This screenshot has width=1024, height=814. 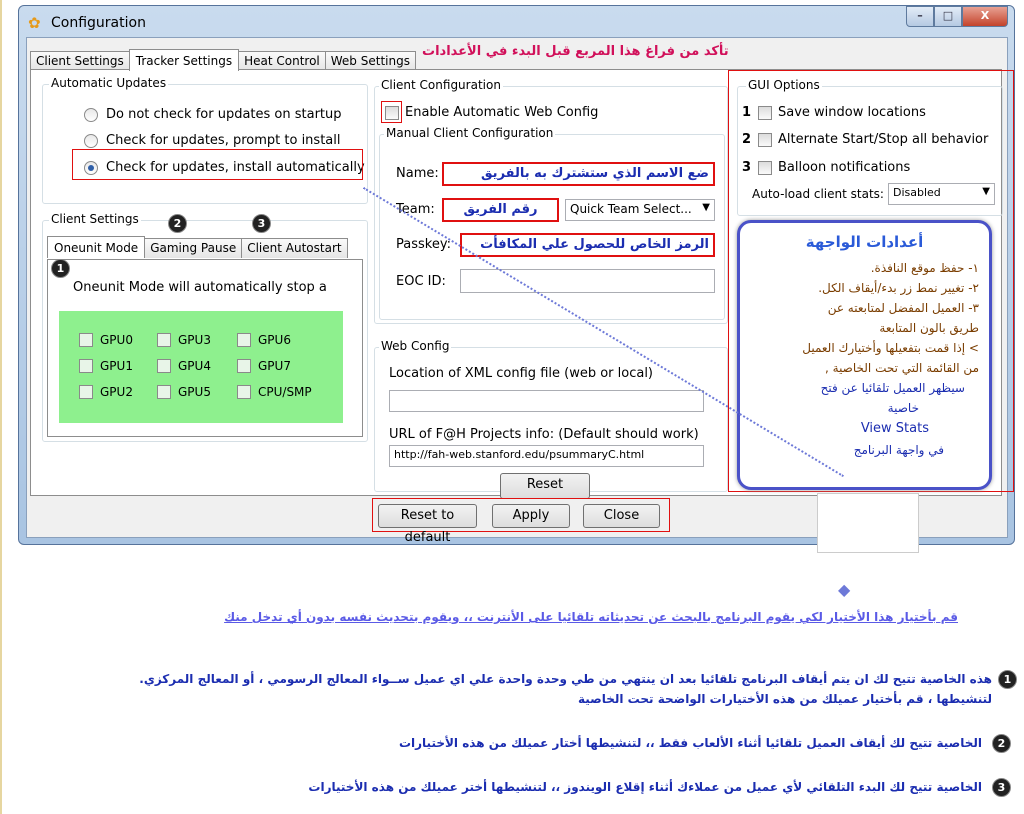 What do you see at coordinates (587, 245) in the screenshot?
I see `passkey-input: الرمز الخاص للحصول علي المكافأت` at bounding box center [587, 245].